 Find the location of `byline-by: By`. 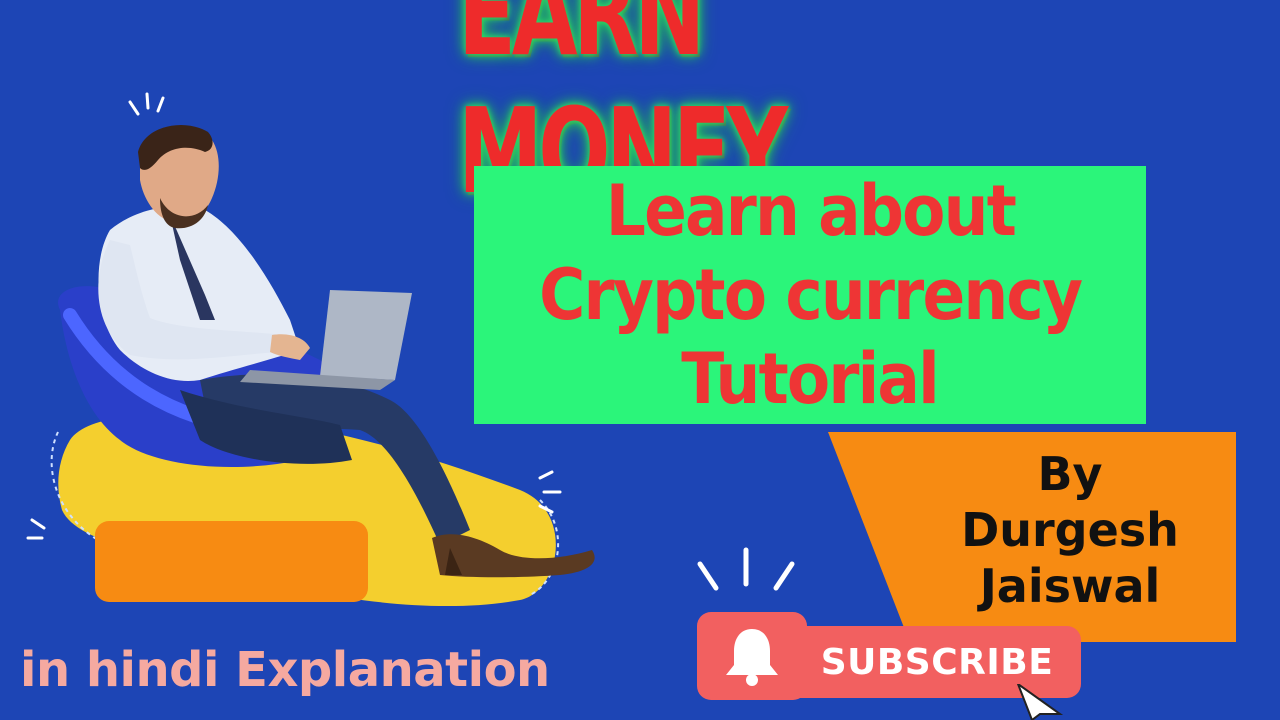

byline-by: By is located at coordinates (1070, 474).